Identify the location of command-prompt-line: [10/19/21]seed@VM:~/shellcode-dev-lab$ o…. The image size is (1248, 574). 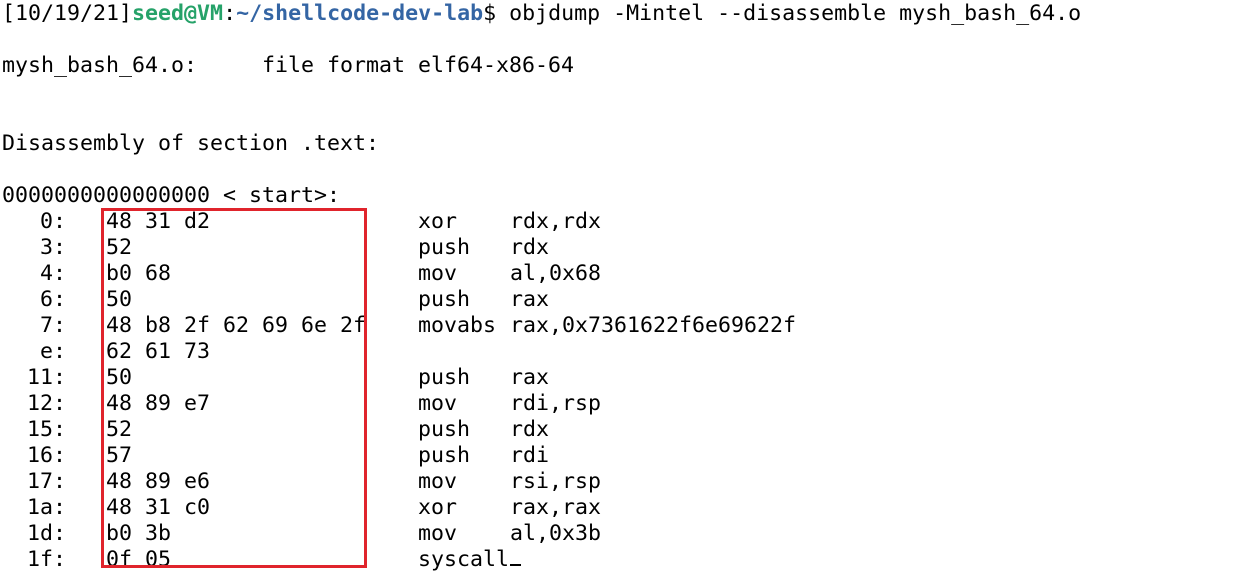
(541, 14).